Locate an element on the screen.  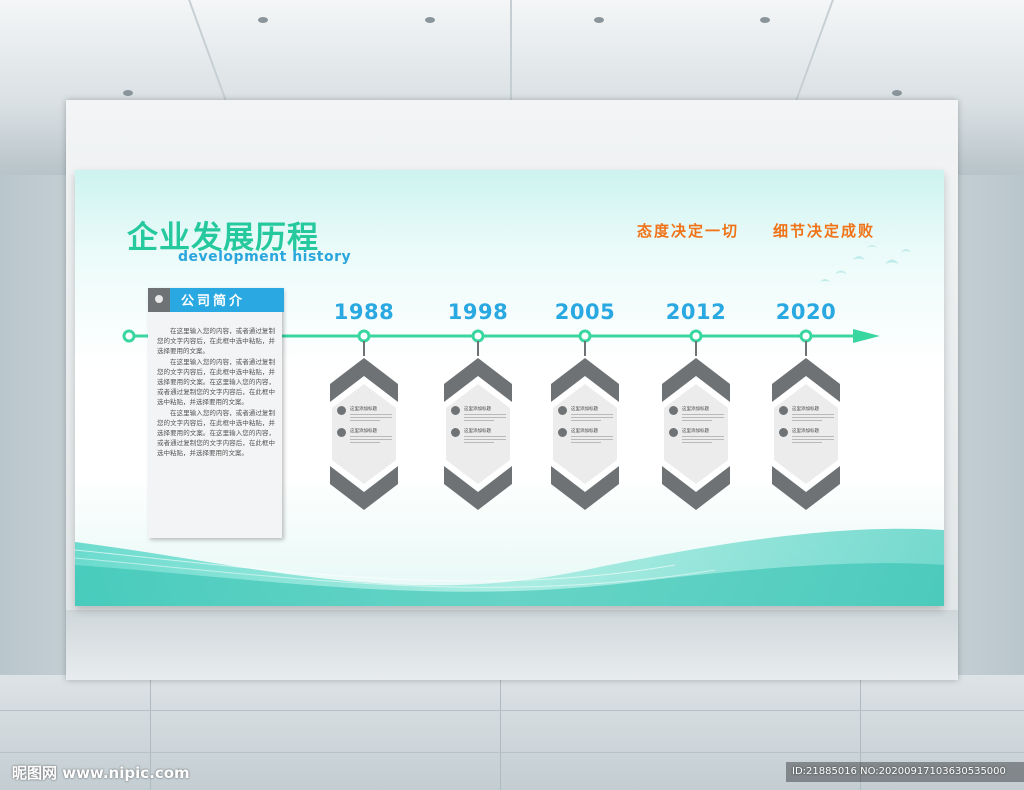
watermark-logo: 昵图网 www.nipic.com is located at coordinates (101, 773).